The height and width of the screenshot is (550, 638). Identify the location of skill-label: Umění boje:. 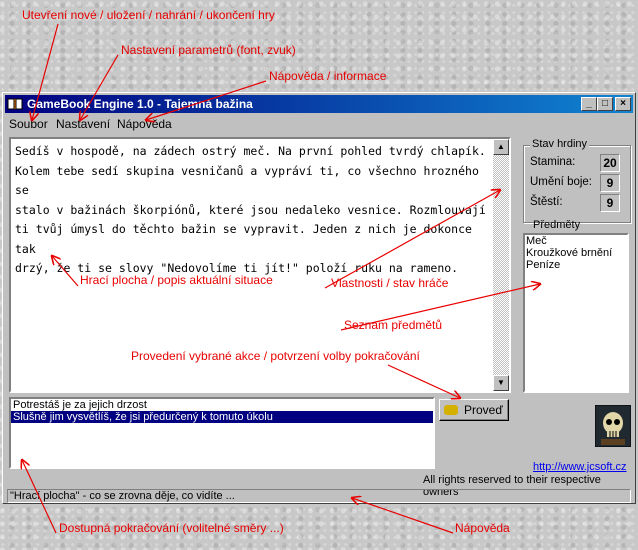
(561, 182).